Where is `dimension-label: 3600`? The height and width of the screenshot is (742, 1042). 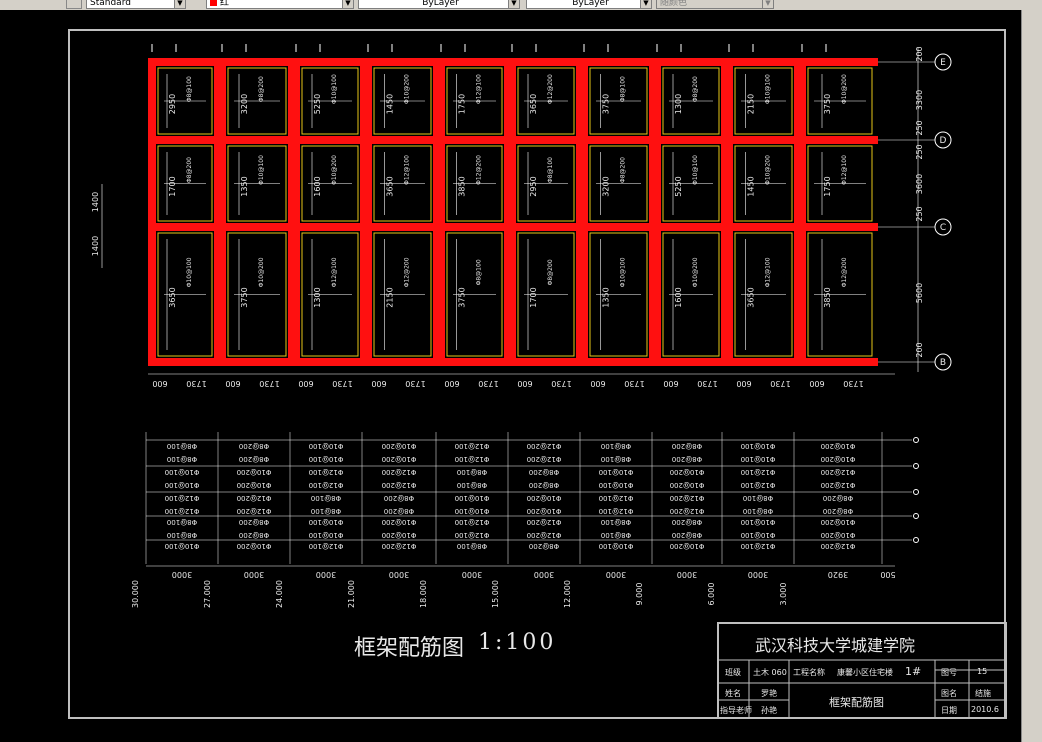
dimension-label: 3600 is located at coordinates (919, 184).